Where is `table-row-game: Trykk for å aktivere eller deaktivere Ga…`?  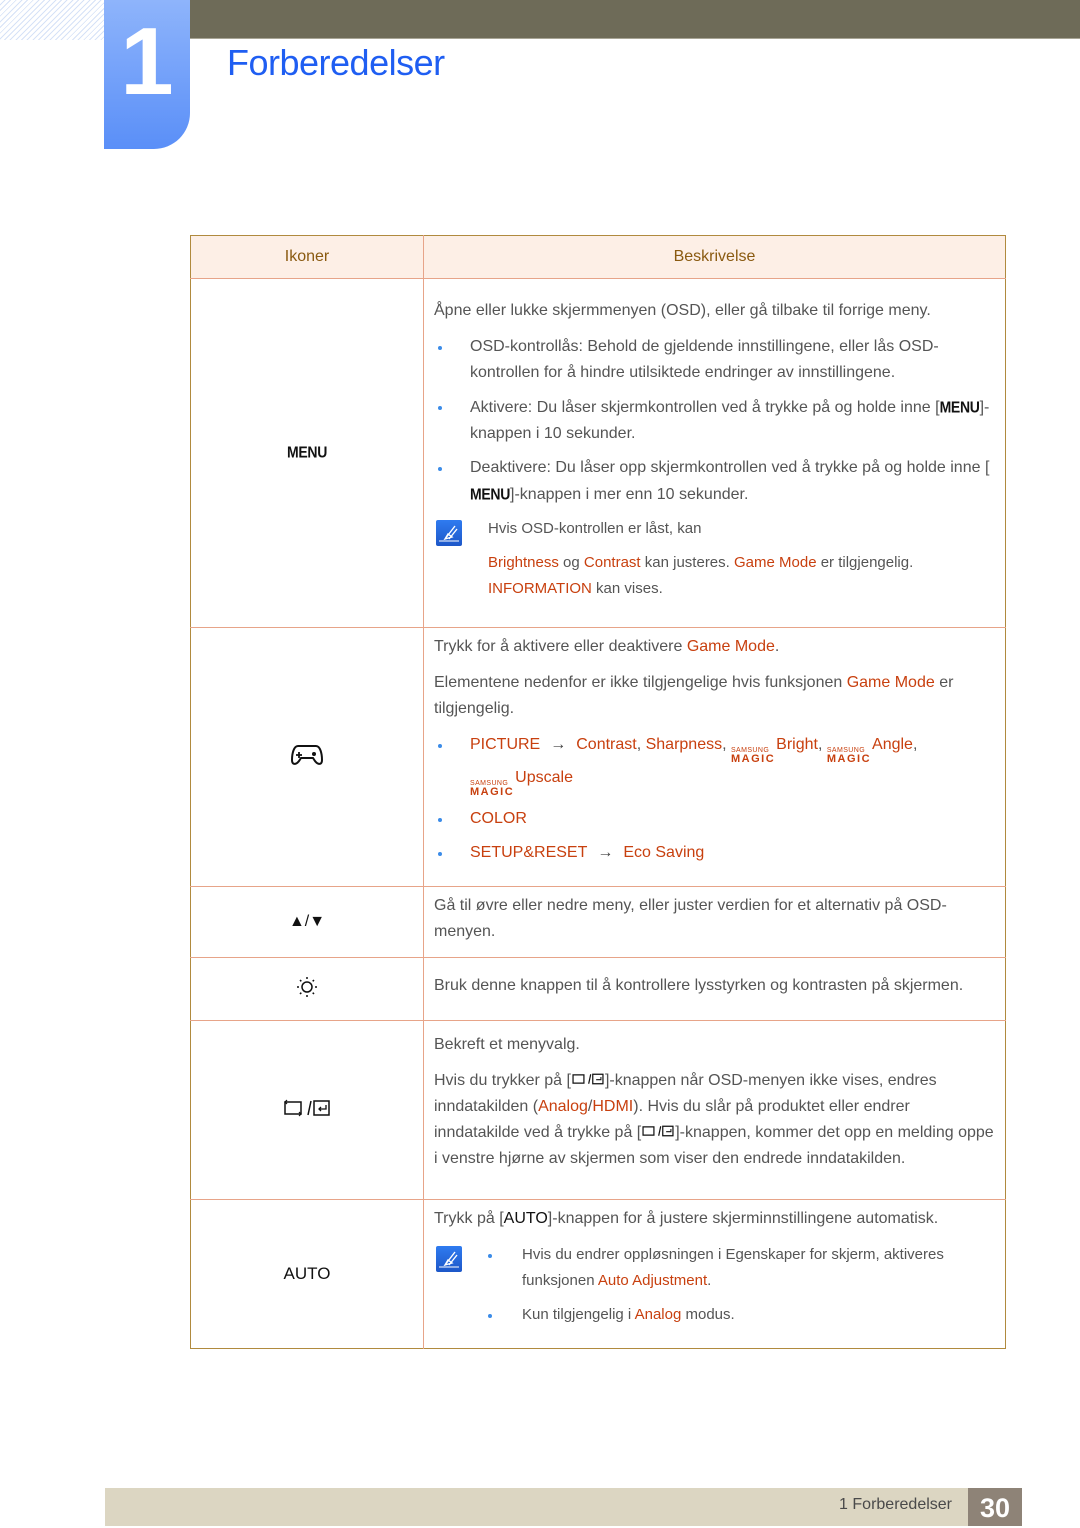
table-row-game: Trykk for å aktivere eller deaktivere Ga… is located at coordinates (598, 757).